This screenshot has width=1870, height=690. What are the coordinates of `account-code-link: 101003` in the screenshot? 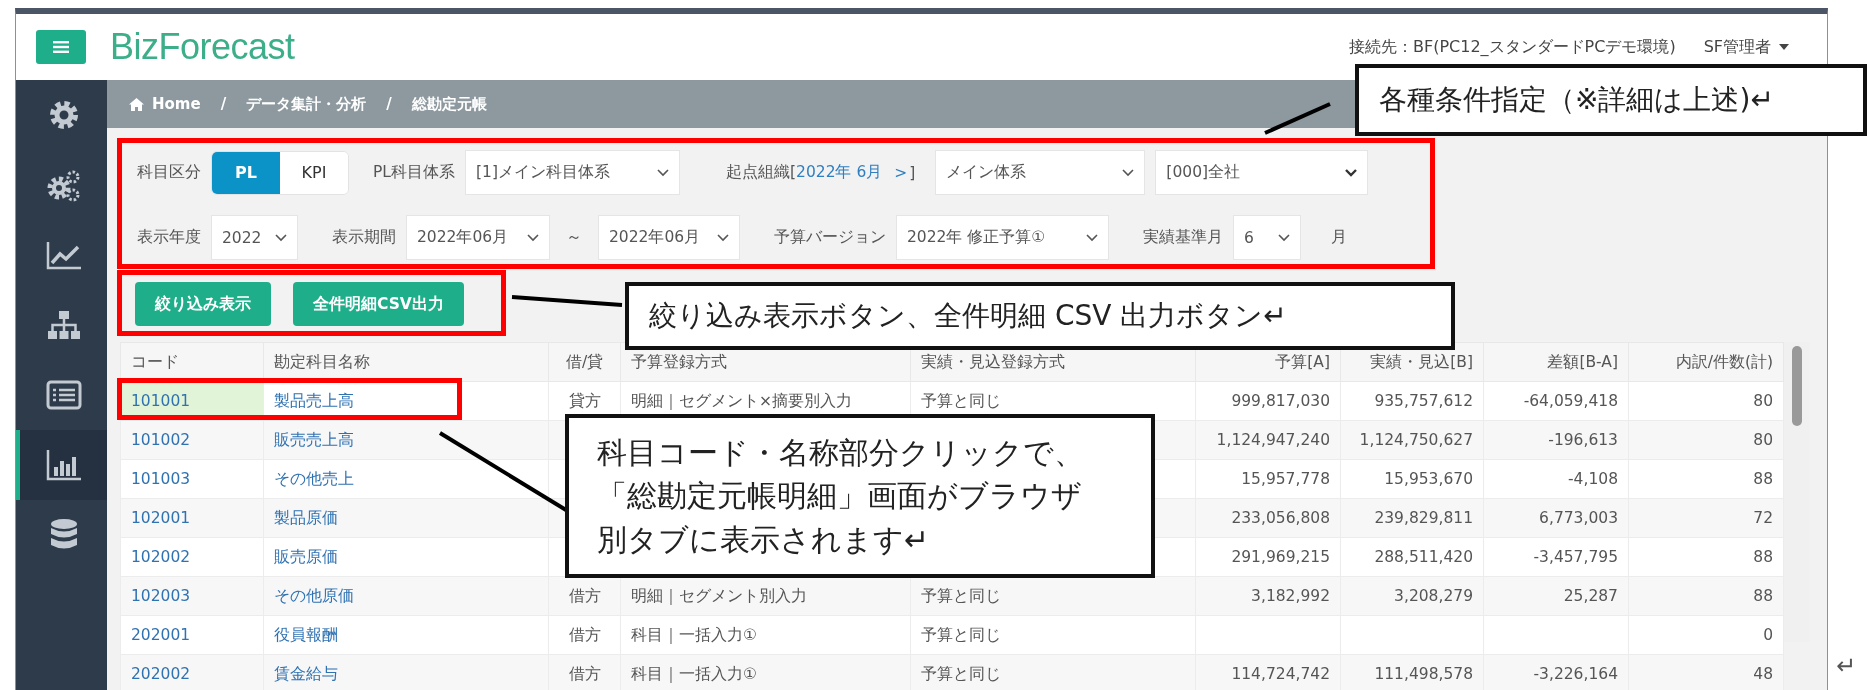 It's located at (192, 479).